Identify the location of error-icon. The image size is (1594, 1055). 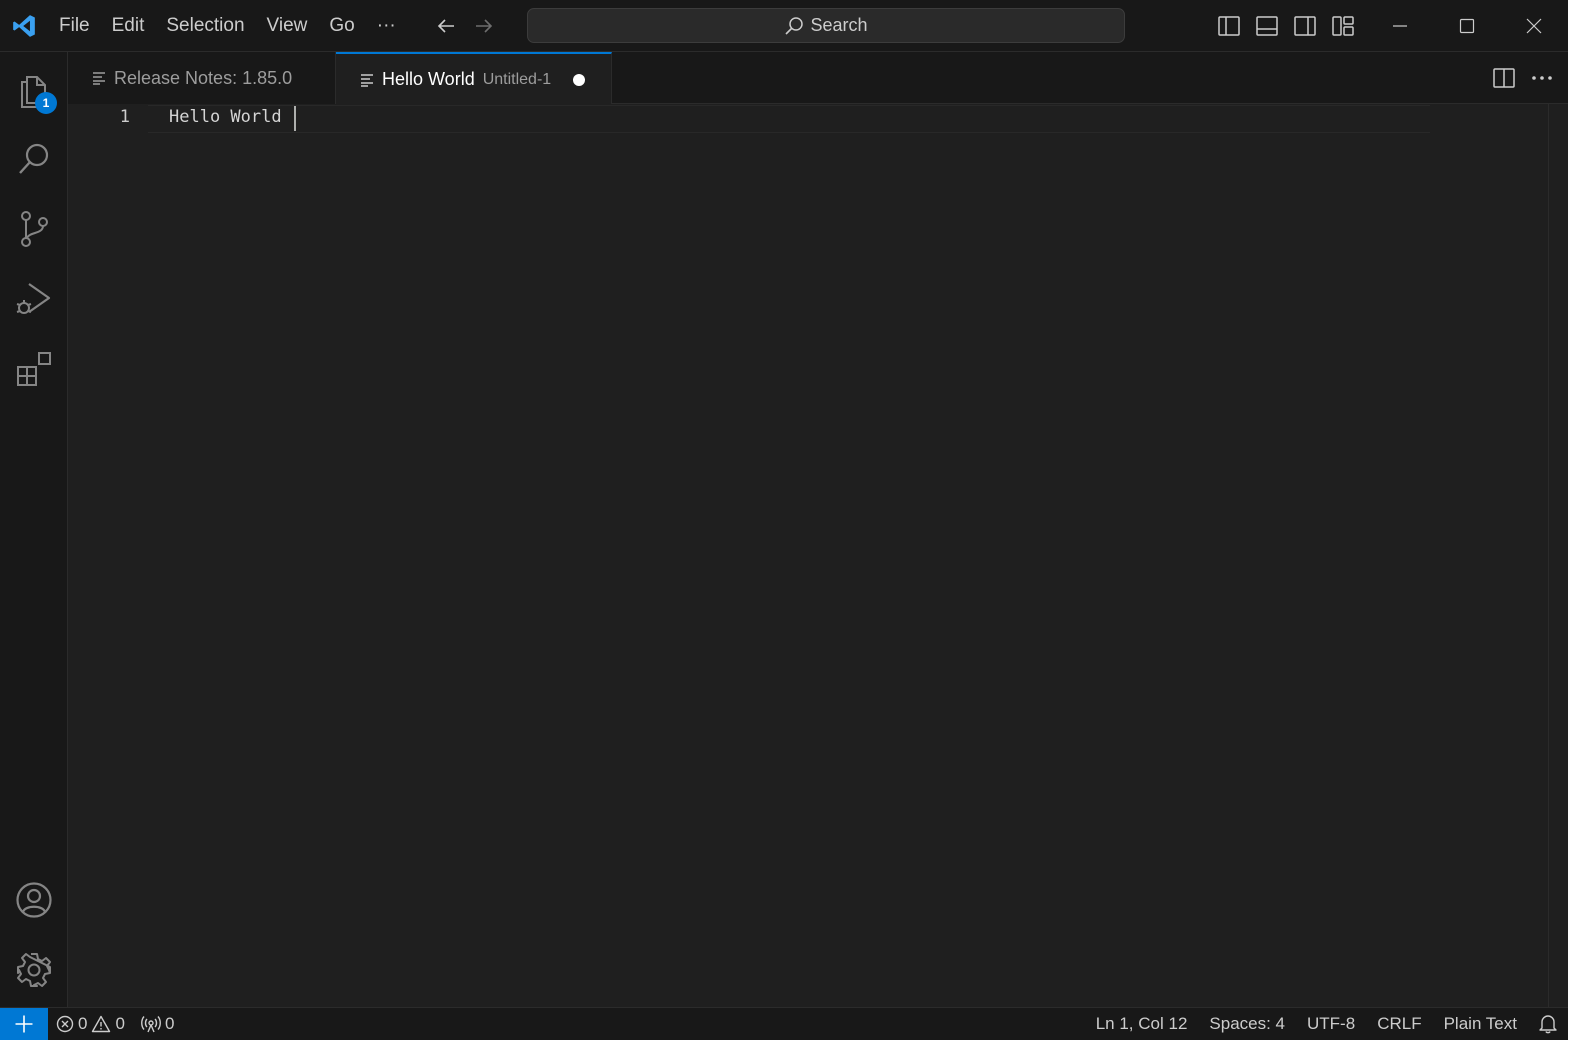
(65, 1024).